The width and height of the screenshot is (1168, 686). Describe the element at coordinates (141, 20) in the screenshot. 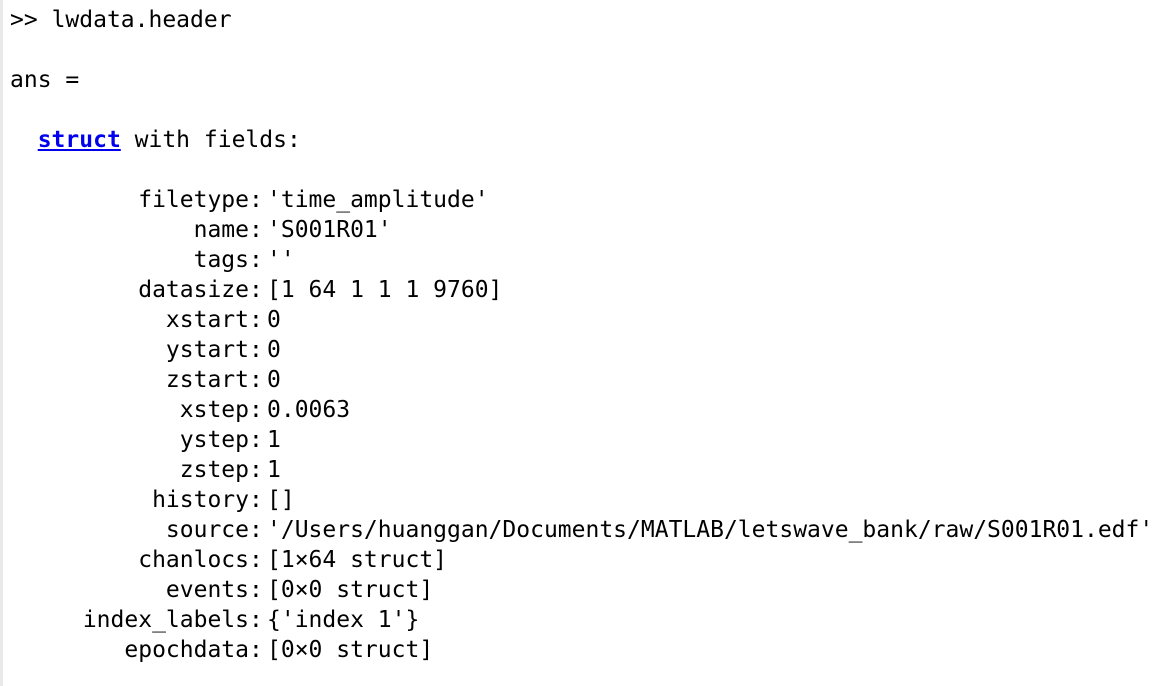

I see `command-text: lwdata.header` at that location.